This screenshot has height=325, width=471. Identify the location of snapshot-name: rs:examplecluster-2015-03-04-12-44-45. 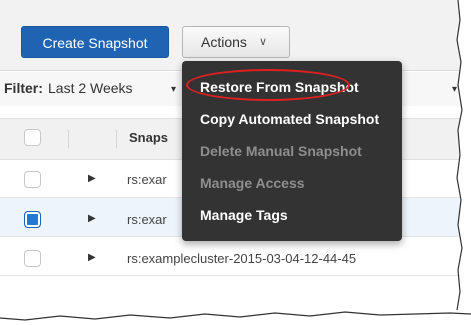
(242, 258).